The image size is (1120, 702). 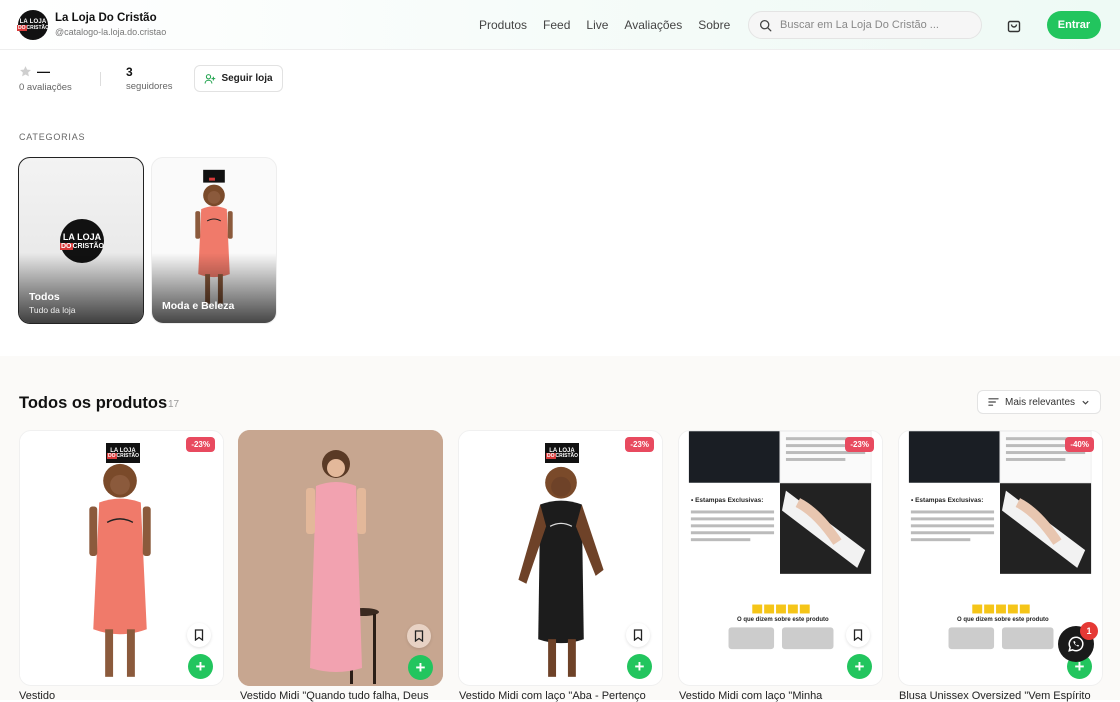 I want to click on shopping-bag-icon, so click(x=1014, y=25).